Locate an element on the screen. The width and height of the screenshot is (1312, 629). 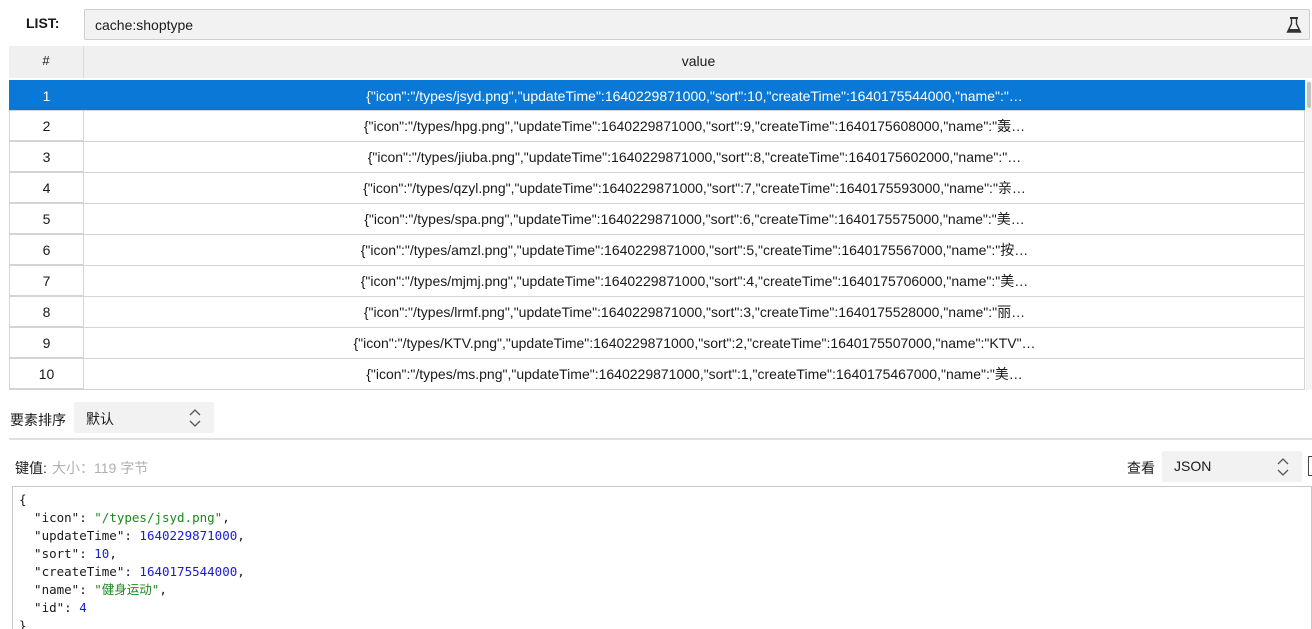
json-number: 10 is located at coordinates (102, 553).